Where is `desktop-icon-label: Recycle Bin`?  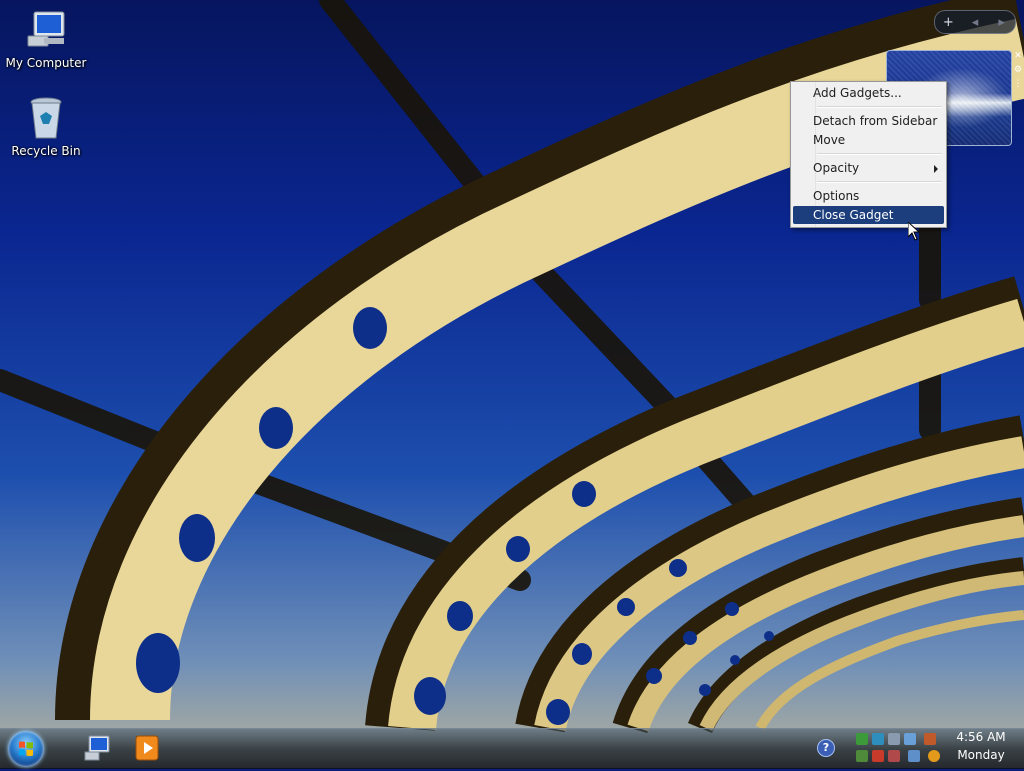 desktop-icon-label: Recycle Bin is located at coordinates (46, 151).